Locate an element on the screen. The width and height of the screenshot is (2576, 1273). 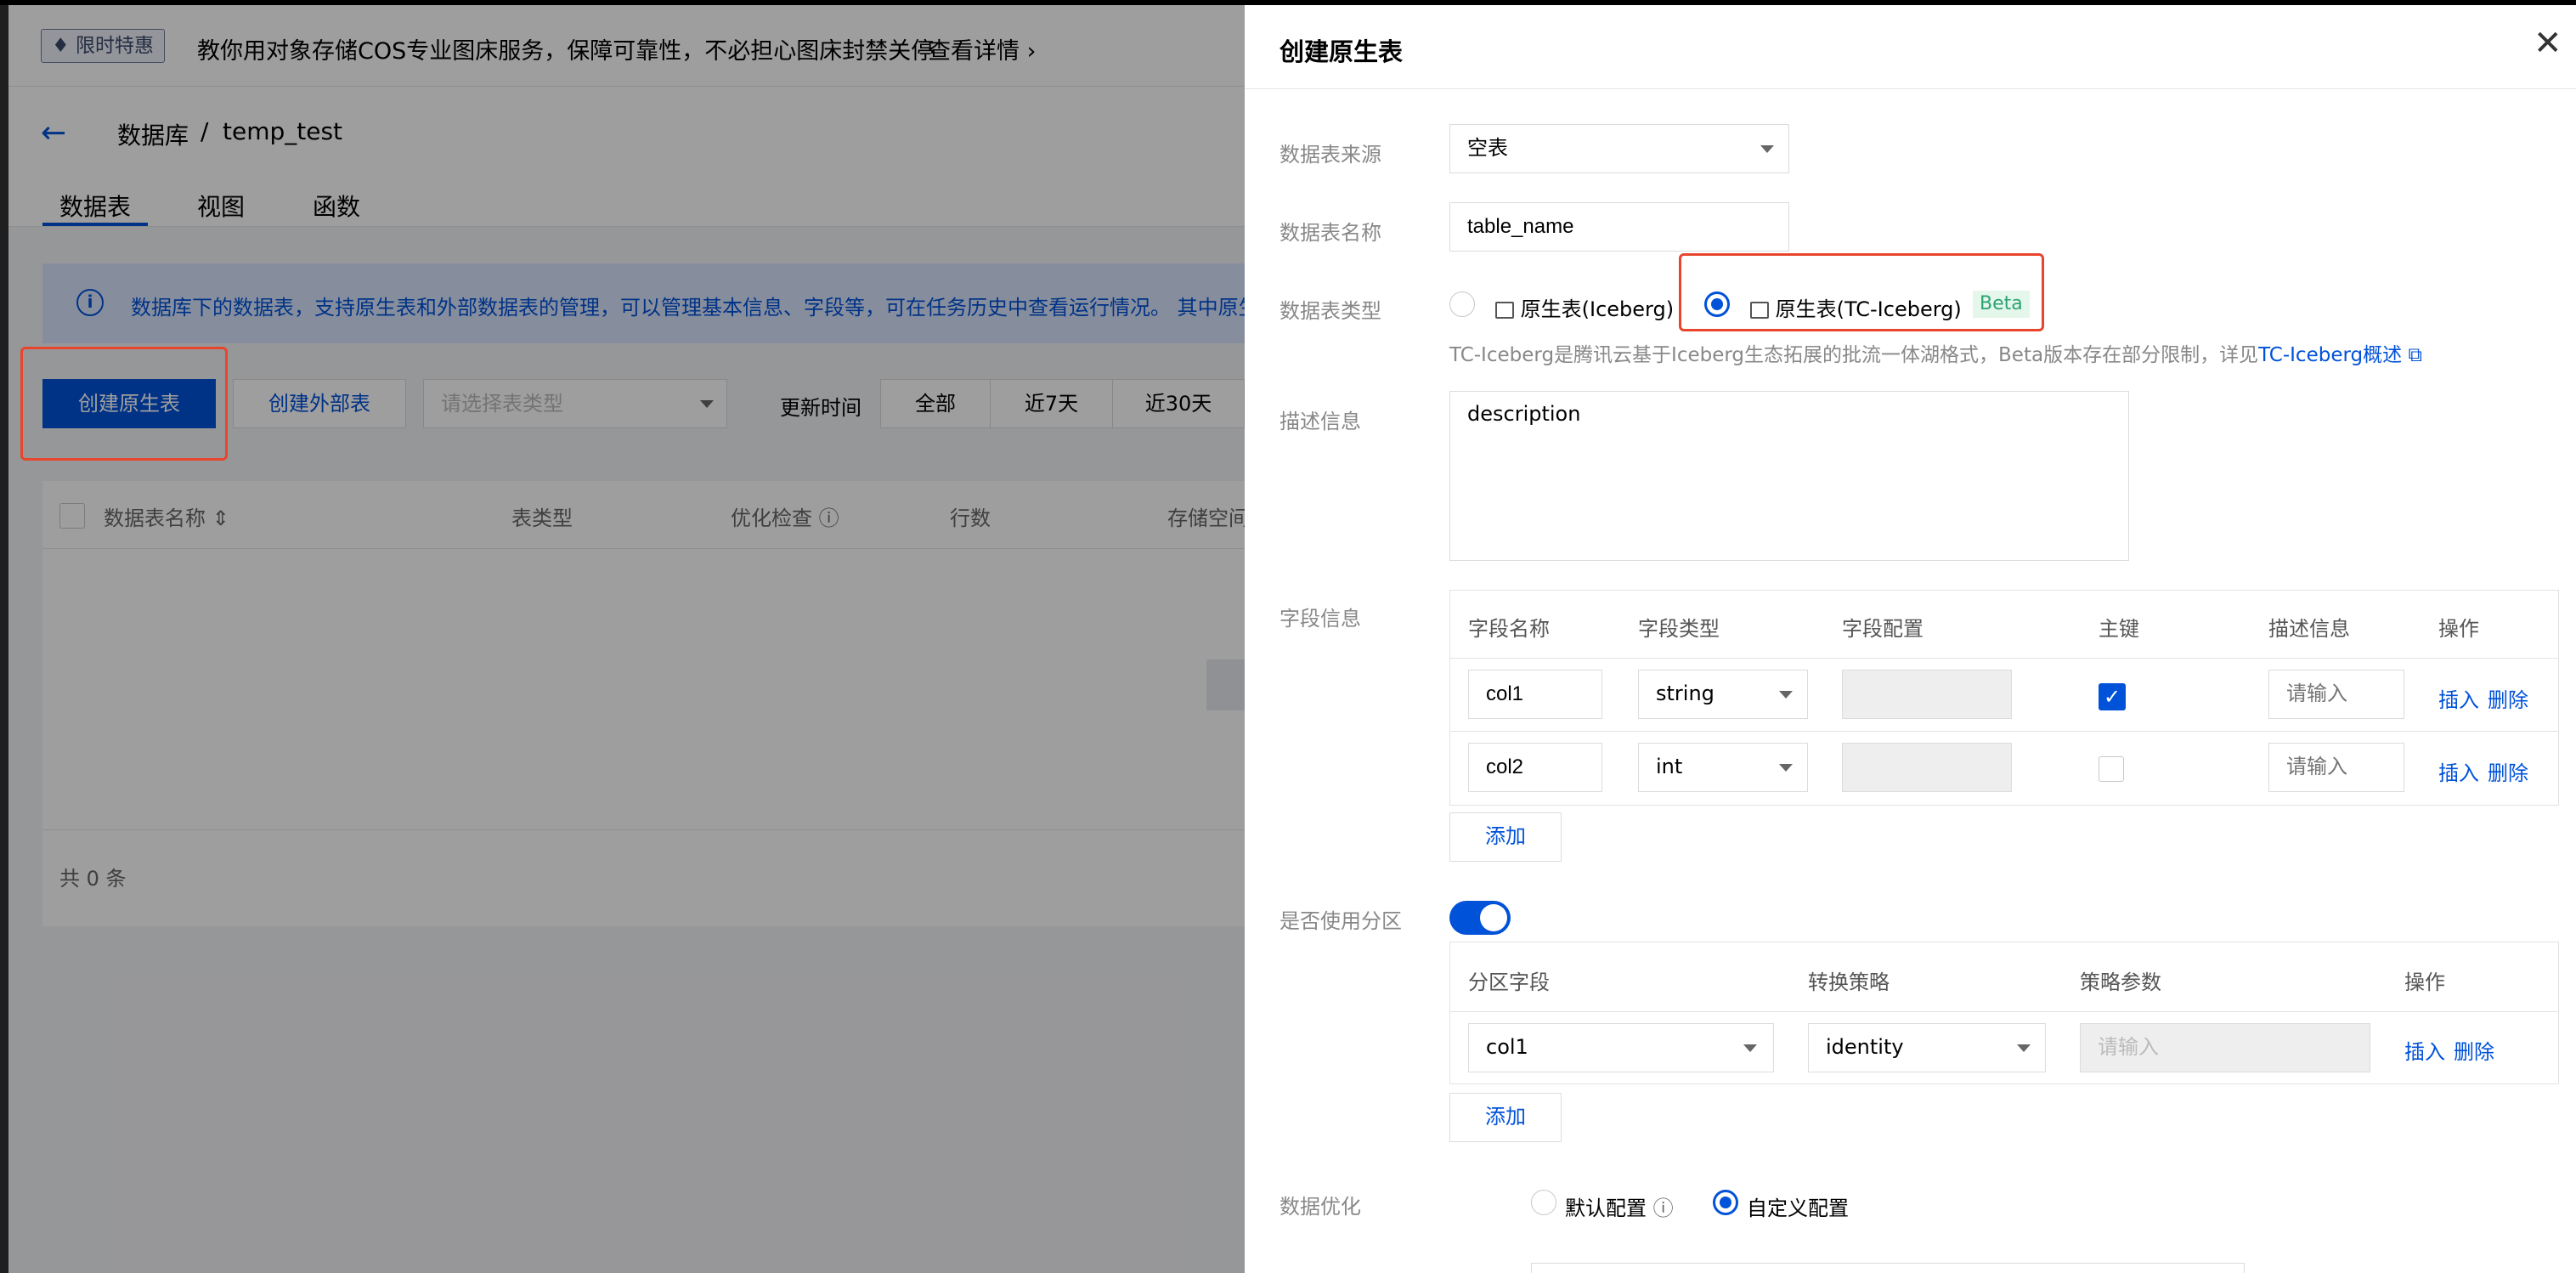
columns-label: 字段信息 is located at coordinates (1320, 619).